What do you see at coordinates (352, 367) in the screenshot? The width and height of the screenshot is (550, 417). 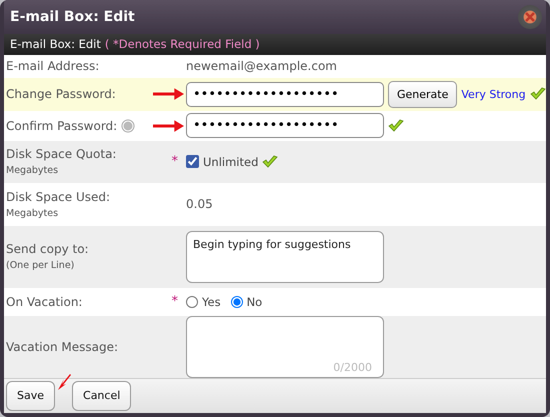 I see `character-counter: 0/2000` at bounding box center [352, 367].